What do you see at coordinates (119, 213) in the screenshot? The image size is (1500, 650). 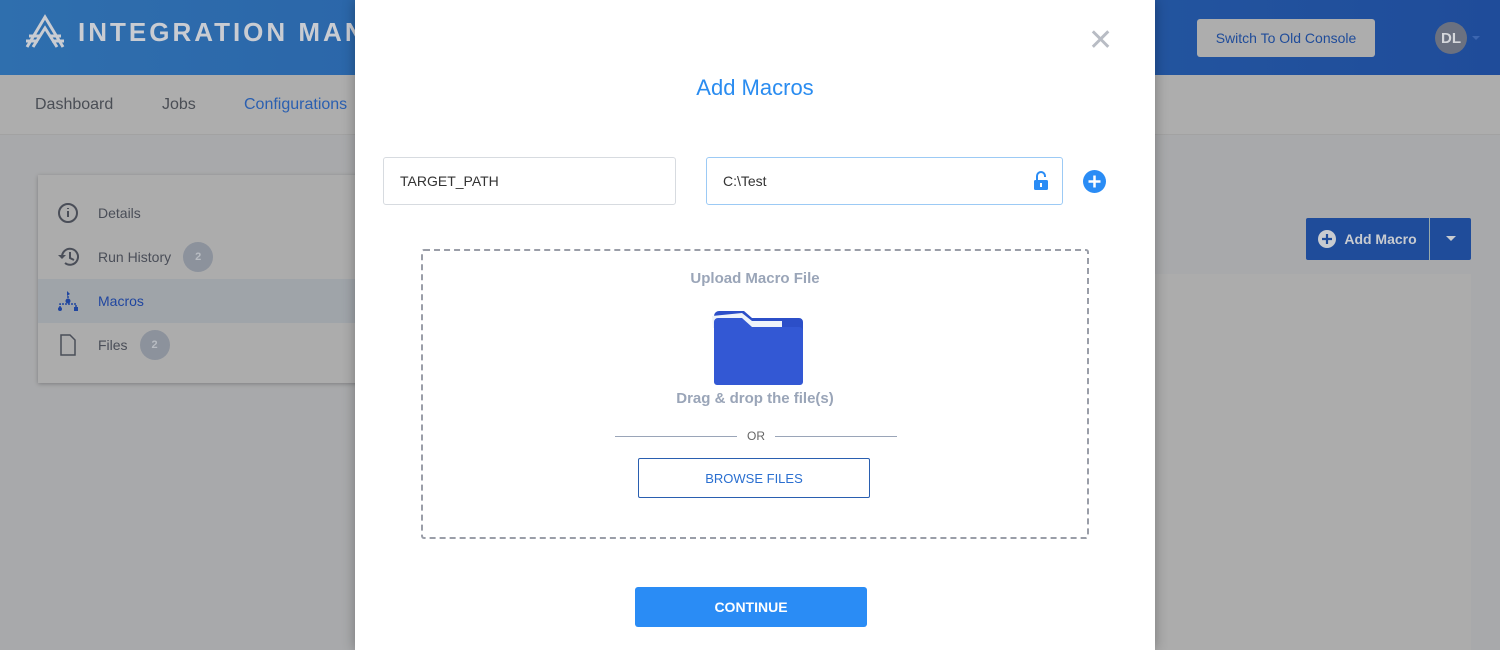 I see `sidebar-item-label: Details` at bounding box center [119, 213].